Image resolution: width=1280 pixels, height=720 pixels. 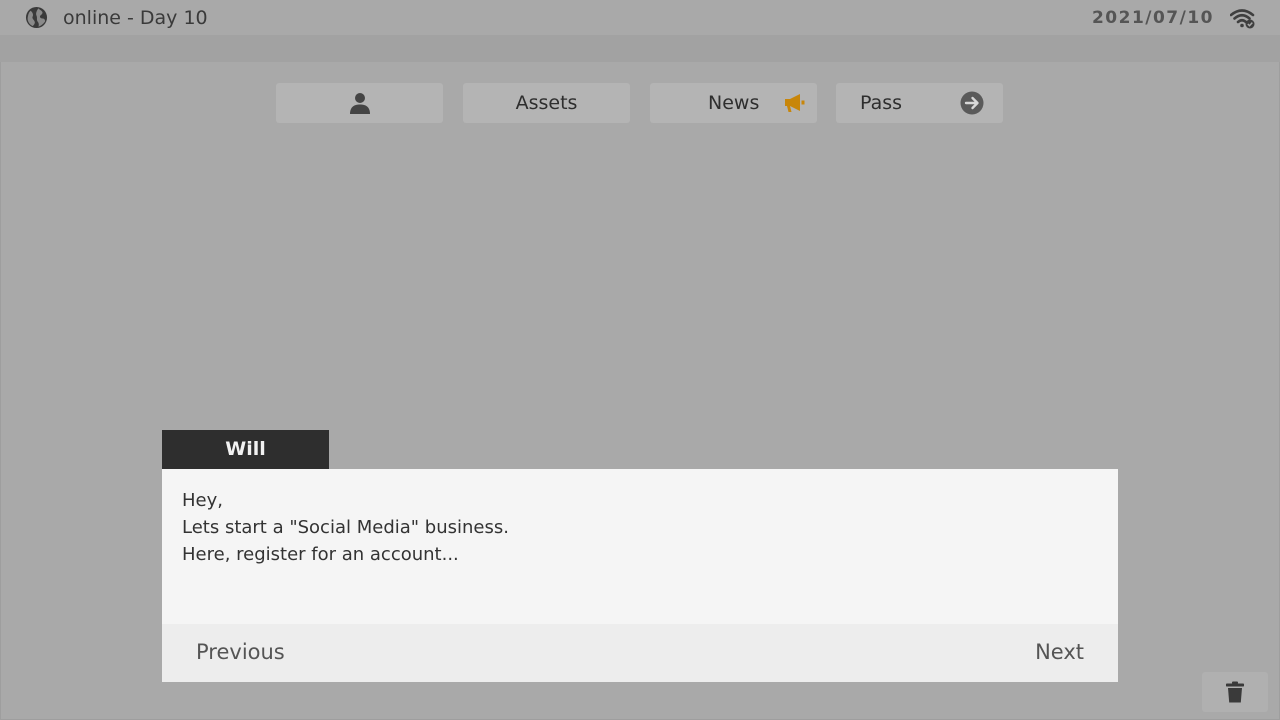 What do you see at coordinates (1059, 652) in the screenshot?
I see `next-button: Next` at bounding box center [1059, 652].